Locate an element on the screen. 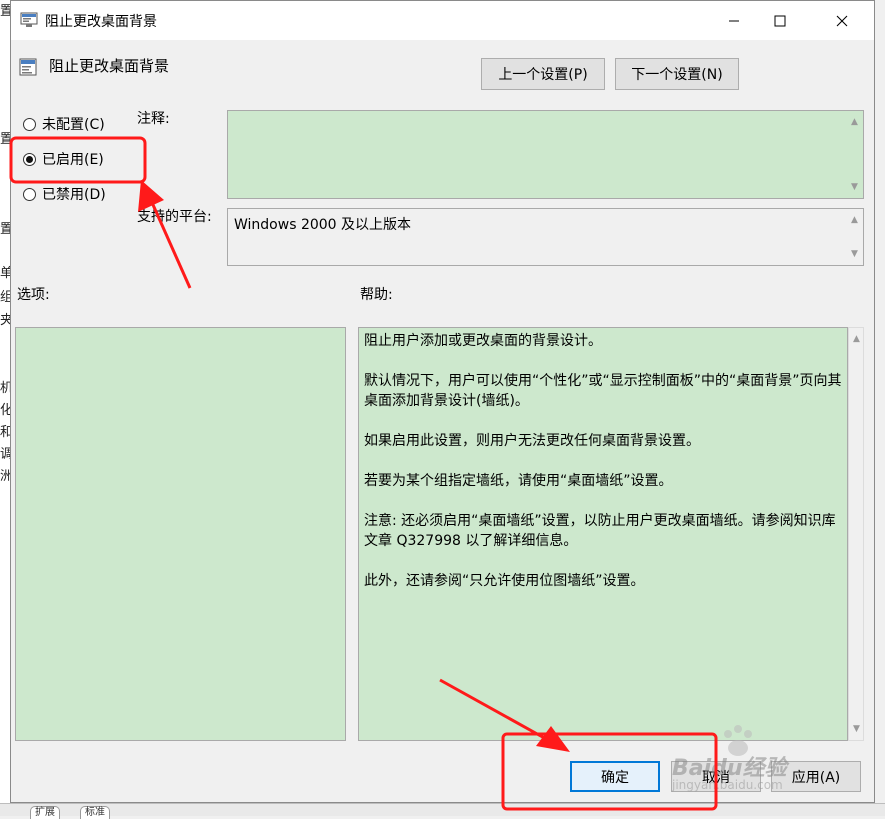 Image resolution: width=885 pixels, height=819 pixels. radio-label: 已启用(E) is located at coordinates (73, 160).